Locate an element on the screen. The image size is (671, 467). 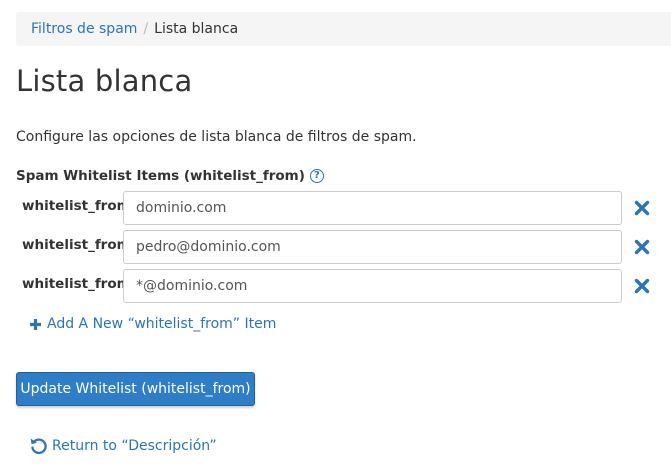
update-whitelist-button: Update Whitelist (whitelist_from) is located at coordinates (135, 389).